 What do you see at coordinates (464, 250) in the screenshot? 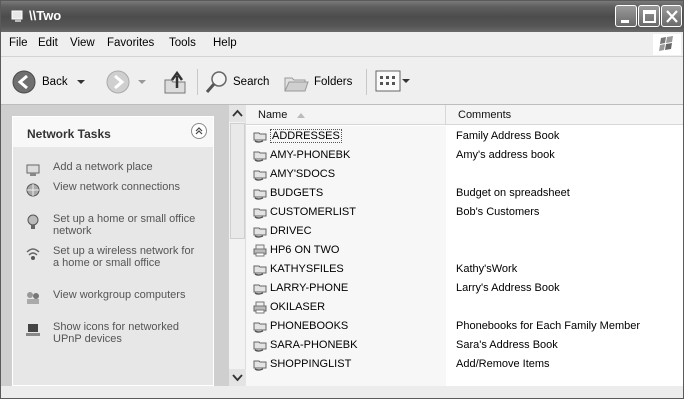
I see `file-row: HP6 ON TWO` at bounding box center [464, 250].